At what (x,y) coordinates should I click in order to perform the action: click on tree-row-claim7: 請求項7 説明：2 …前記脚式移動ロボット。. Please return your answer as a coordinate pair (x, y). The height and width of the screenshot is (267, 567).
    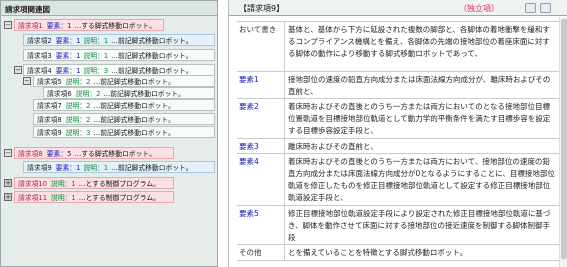
    Looking at the image, I should click on (124, 105).